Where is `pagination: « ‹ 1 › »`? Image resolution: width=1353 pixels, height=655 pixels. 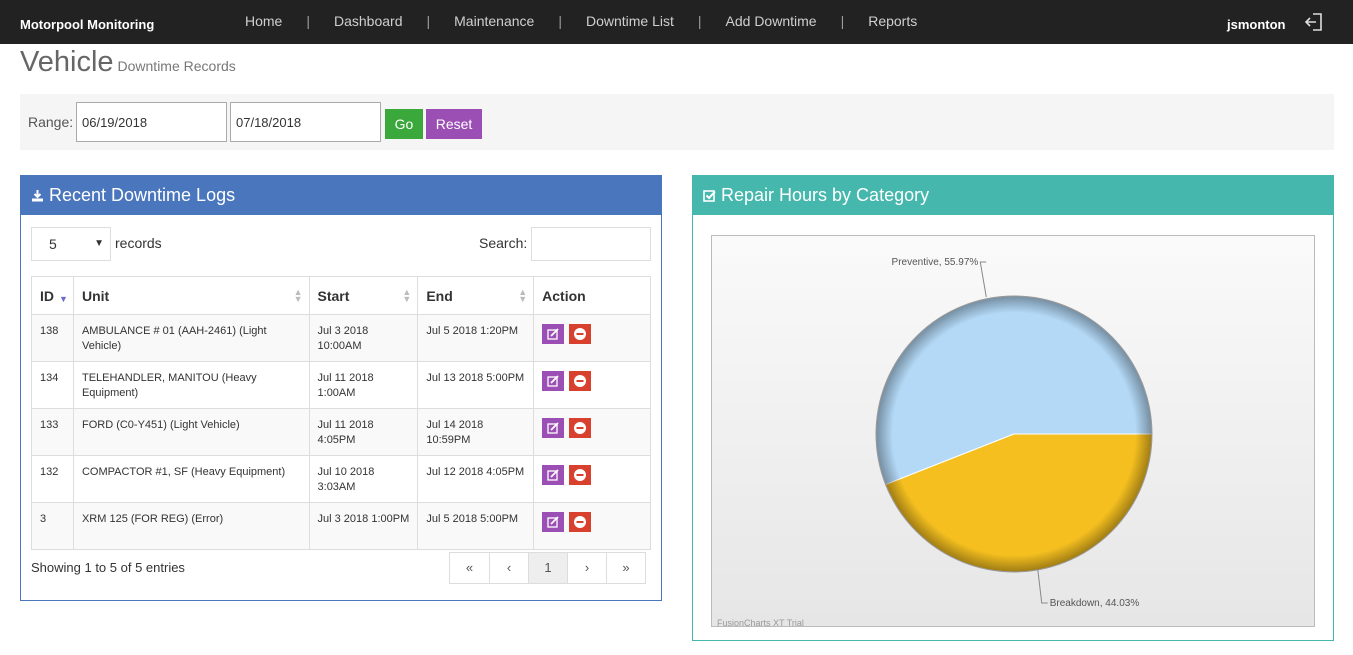 pagination: « ‹ 1 › » is located at coordinates (547, 568).